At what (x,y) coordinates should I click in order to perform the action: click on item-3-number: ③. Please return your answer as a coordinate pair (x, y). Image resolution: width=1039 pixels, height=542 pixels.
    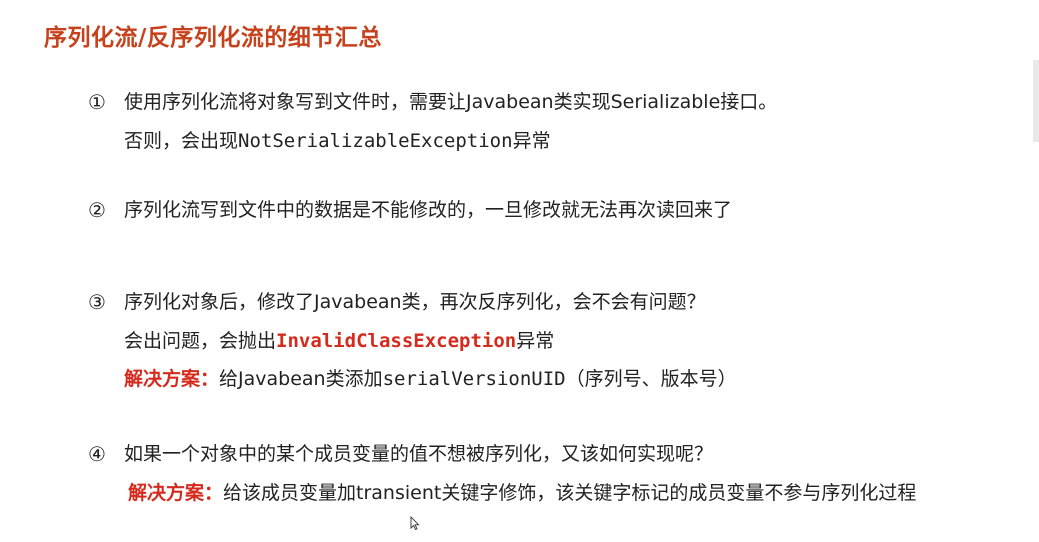
    Looking at the image, I should click on (97, 302).